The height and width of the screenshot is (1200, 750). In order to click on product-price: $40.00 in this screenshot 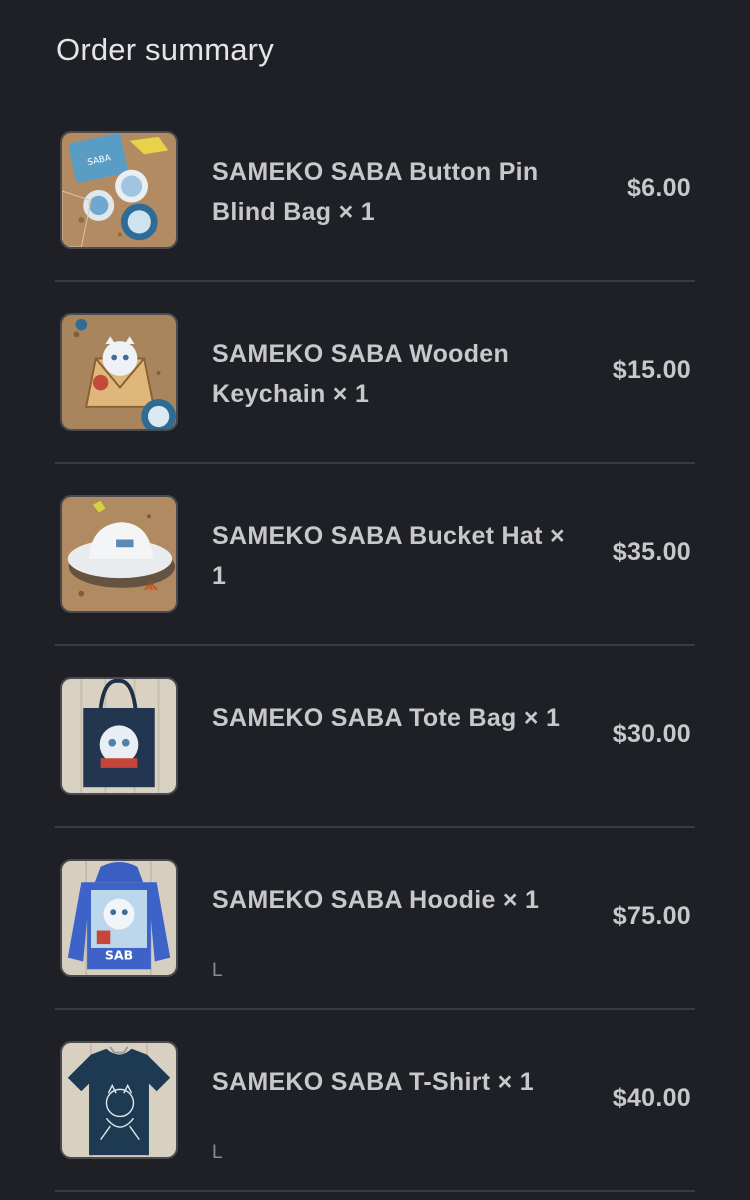, I will do `click(651, 1098)`.